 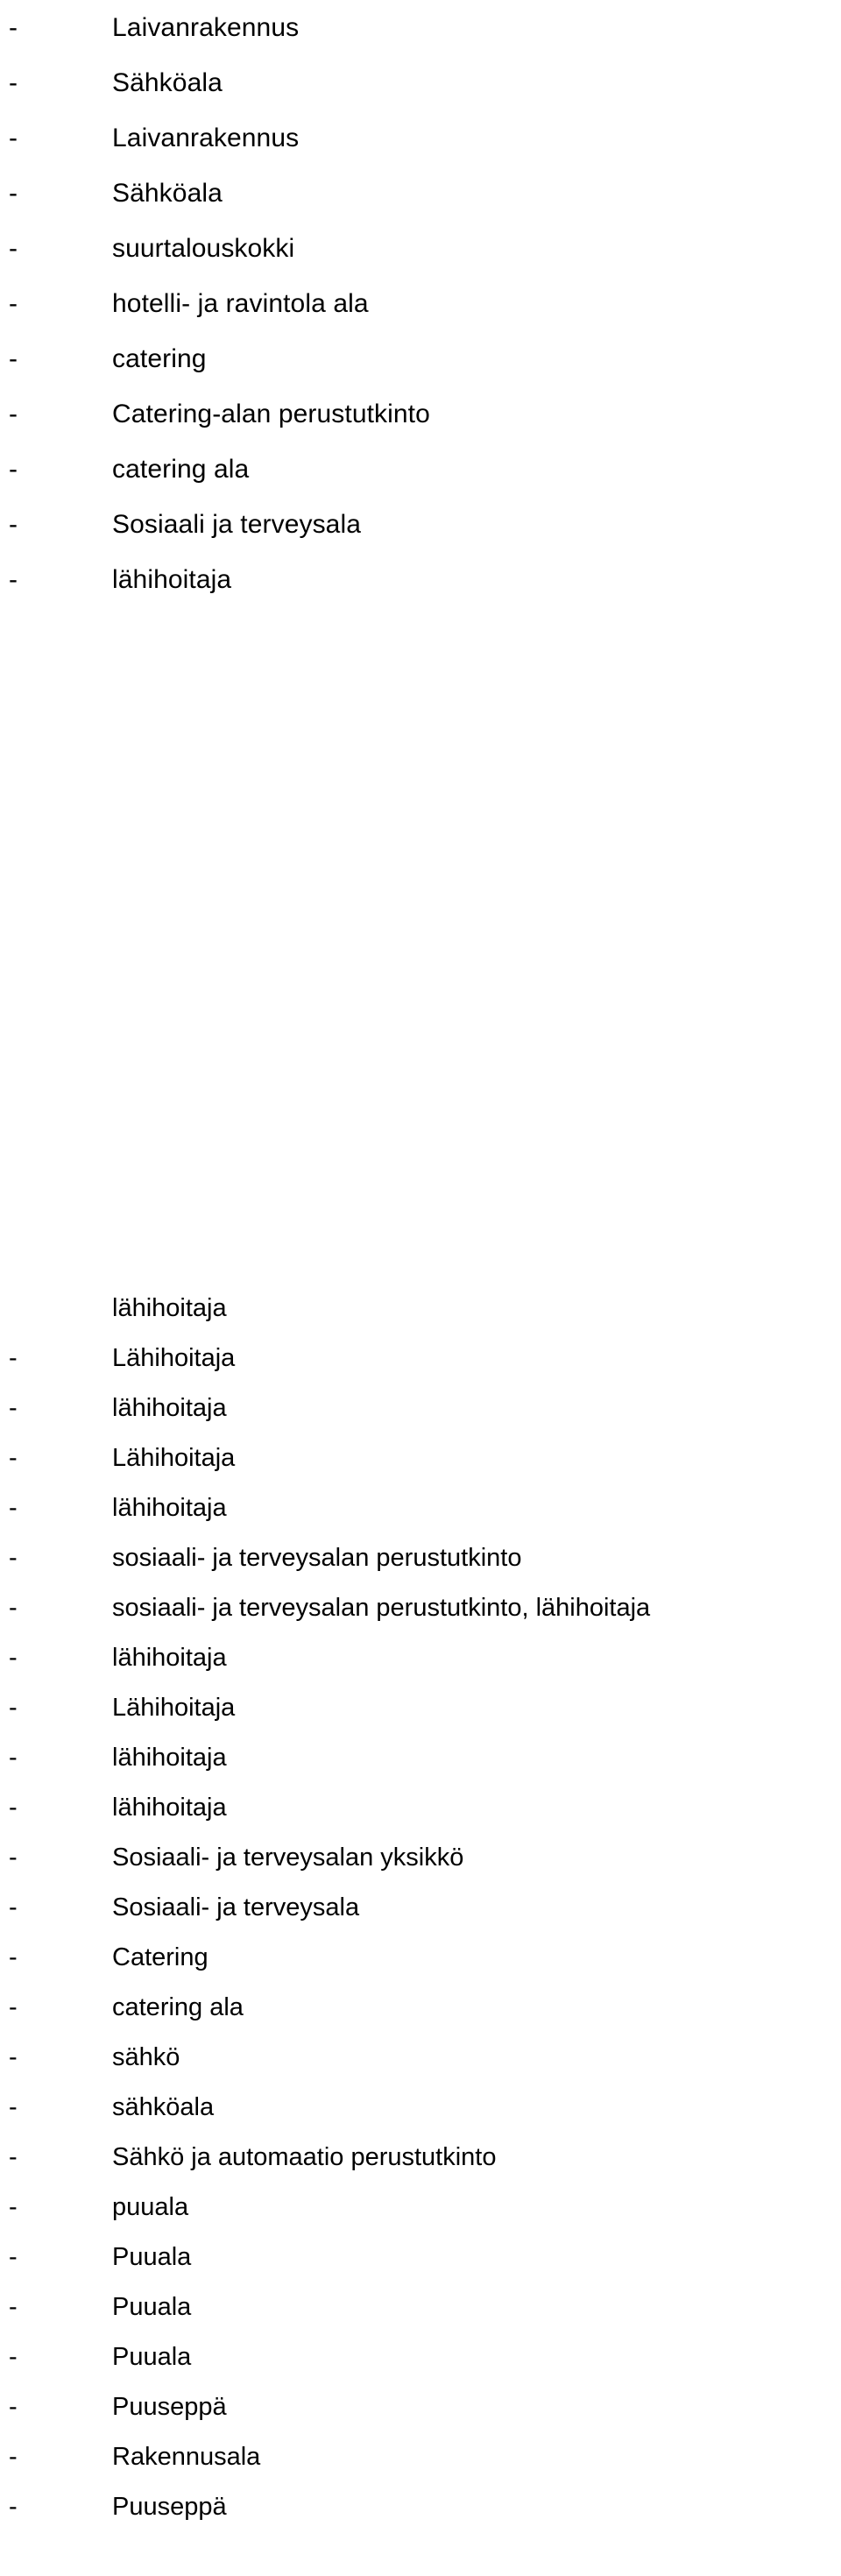 What do you see at coordinates (163, 2107) in the screenshot?
I see `list-item-label: sähköala` at bounding box center [163, 2107].